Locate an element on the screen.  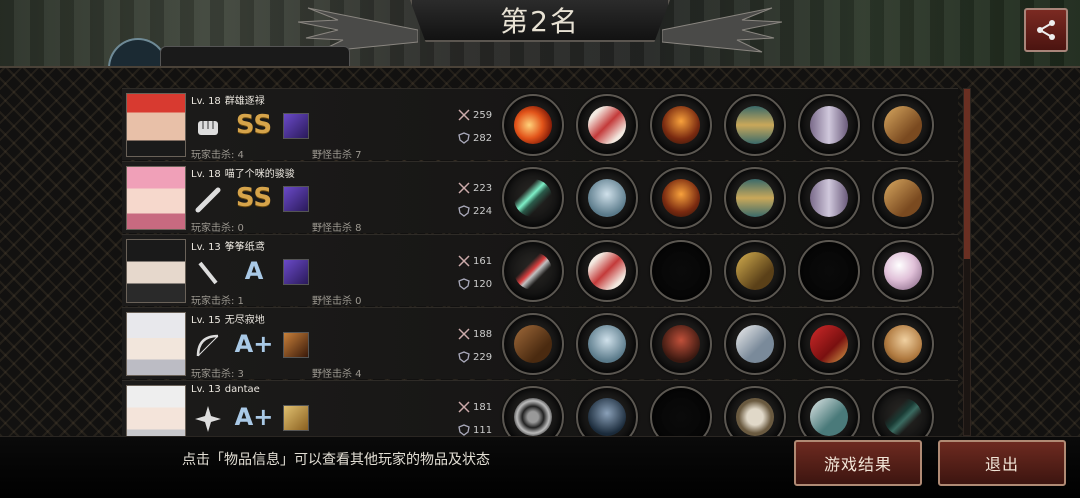
defense-stat: 120 is located at coordinates (475, 284).